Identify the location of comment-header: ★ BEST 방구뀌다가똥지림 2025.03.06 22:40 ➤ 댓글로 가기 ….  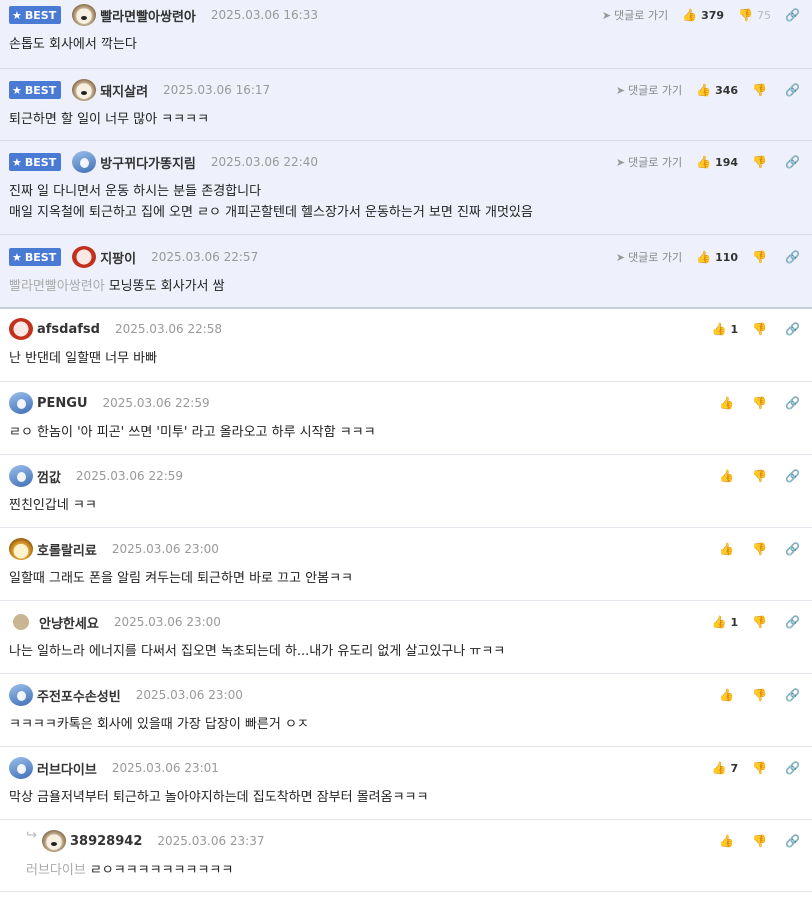
(410, 162).